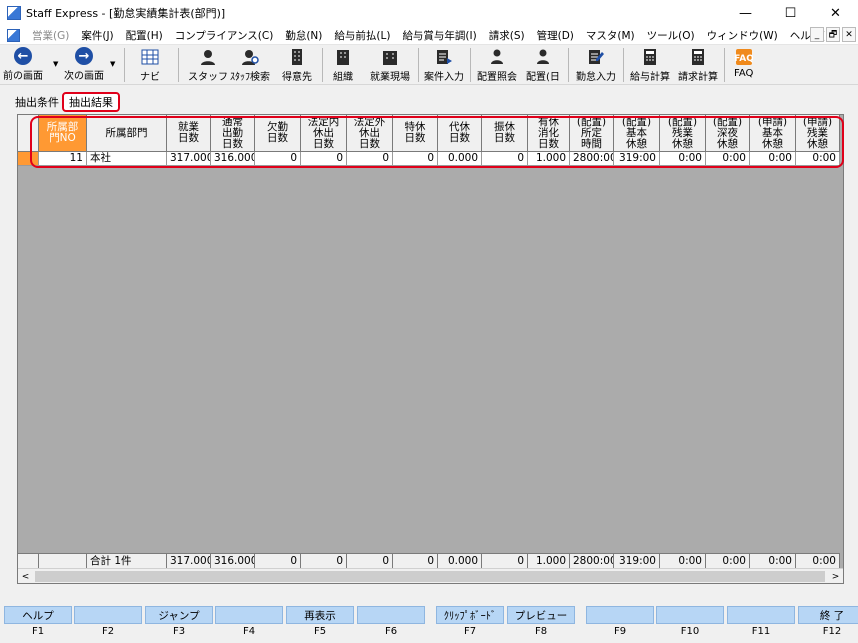 The image size is (858, 643). I want to click on attendance-input-button: 勤怠入力, so click(596, 65).